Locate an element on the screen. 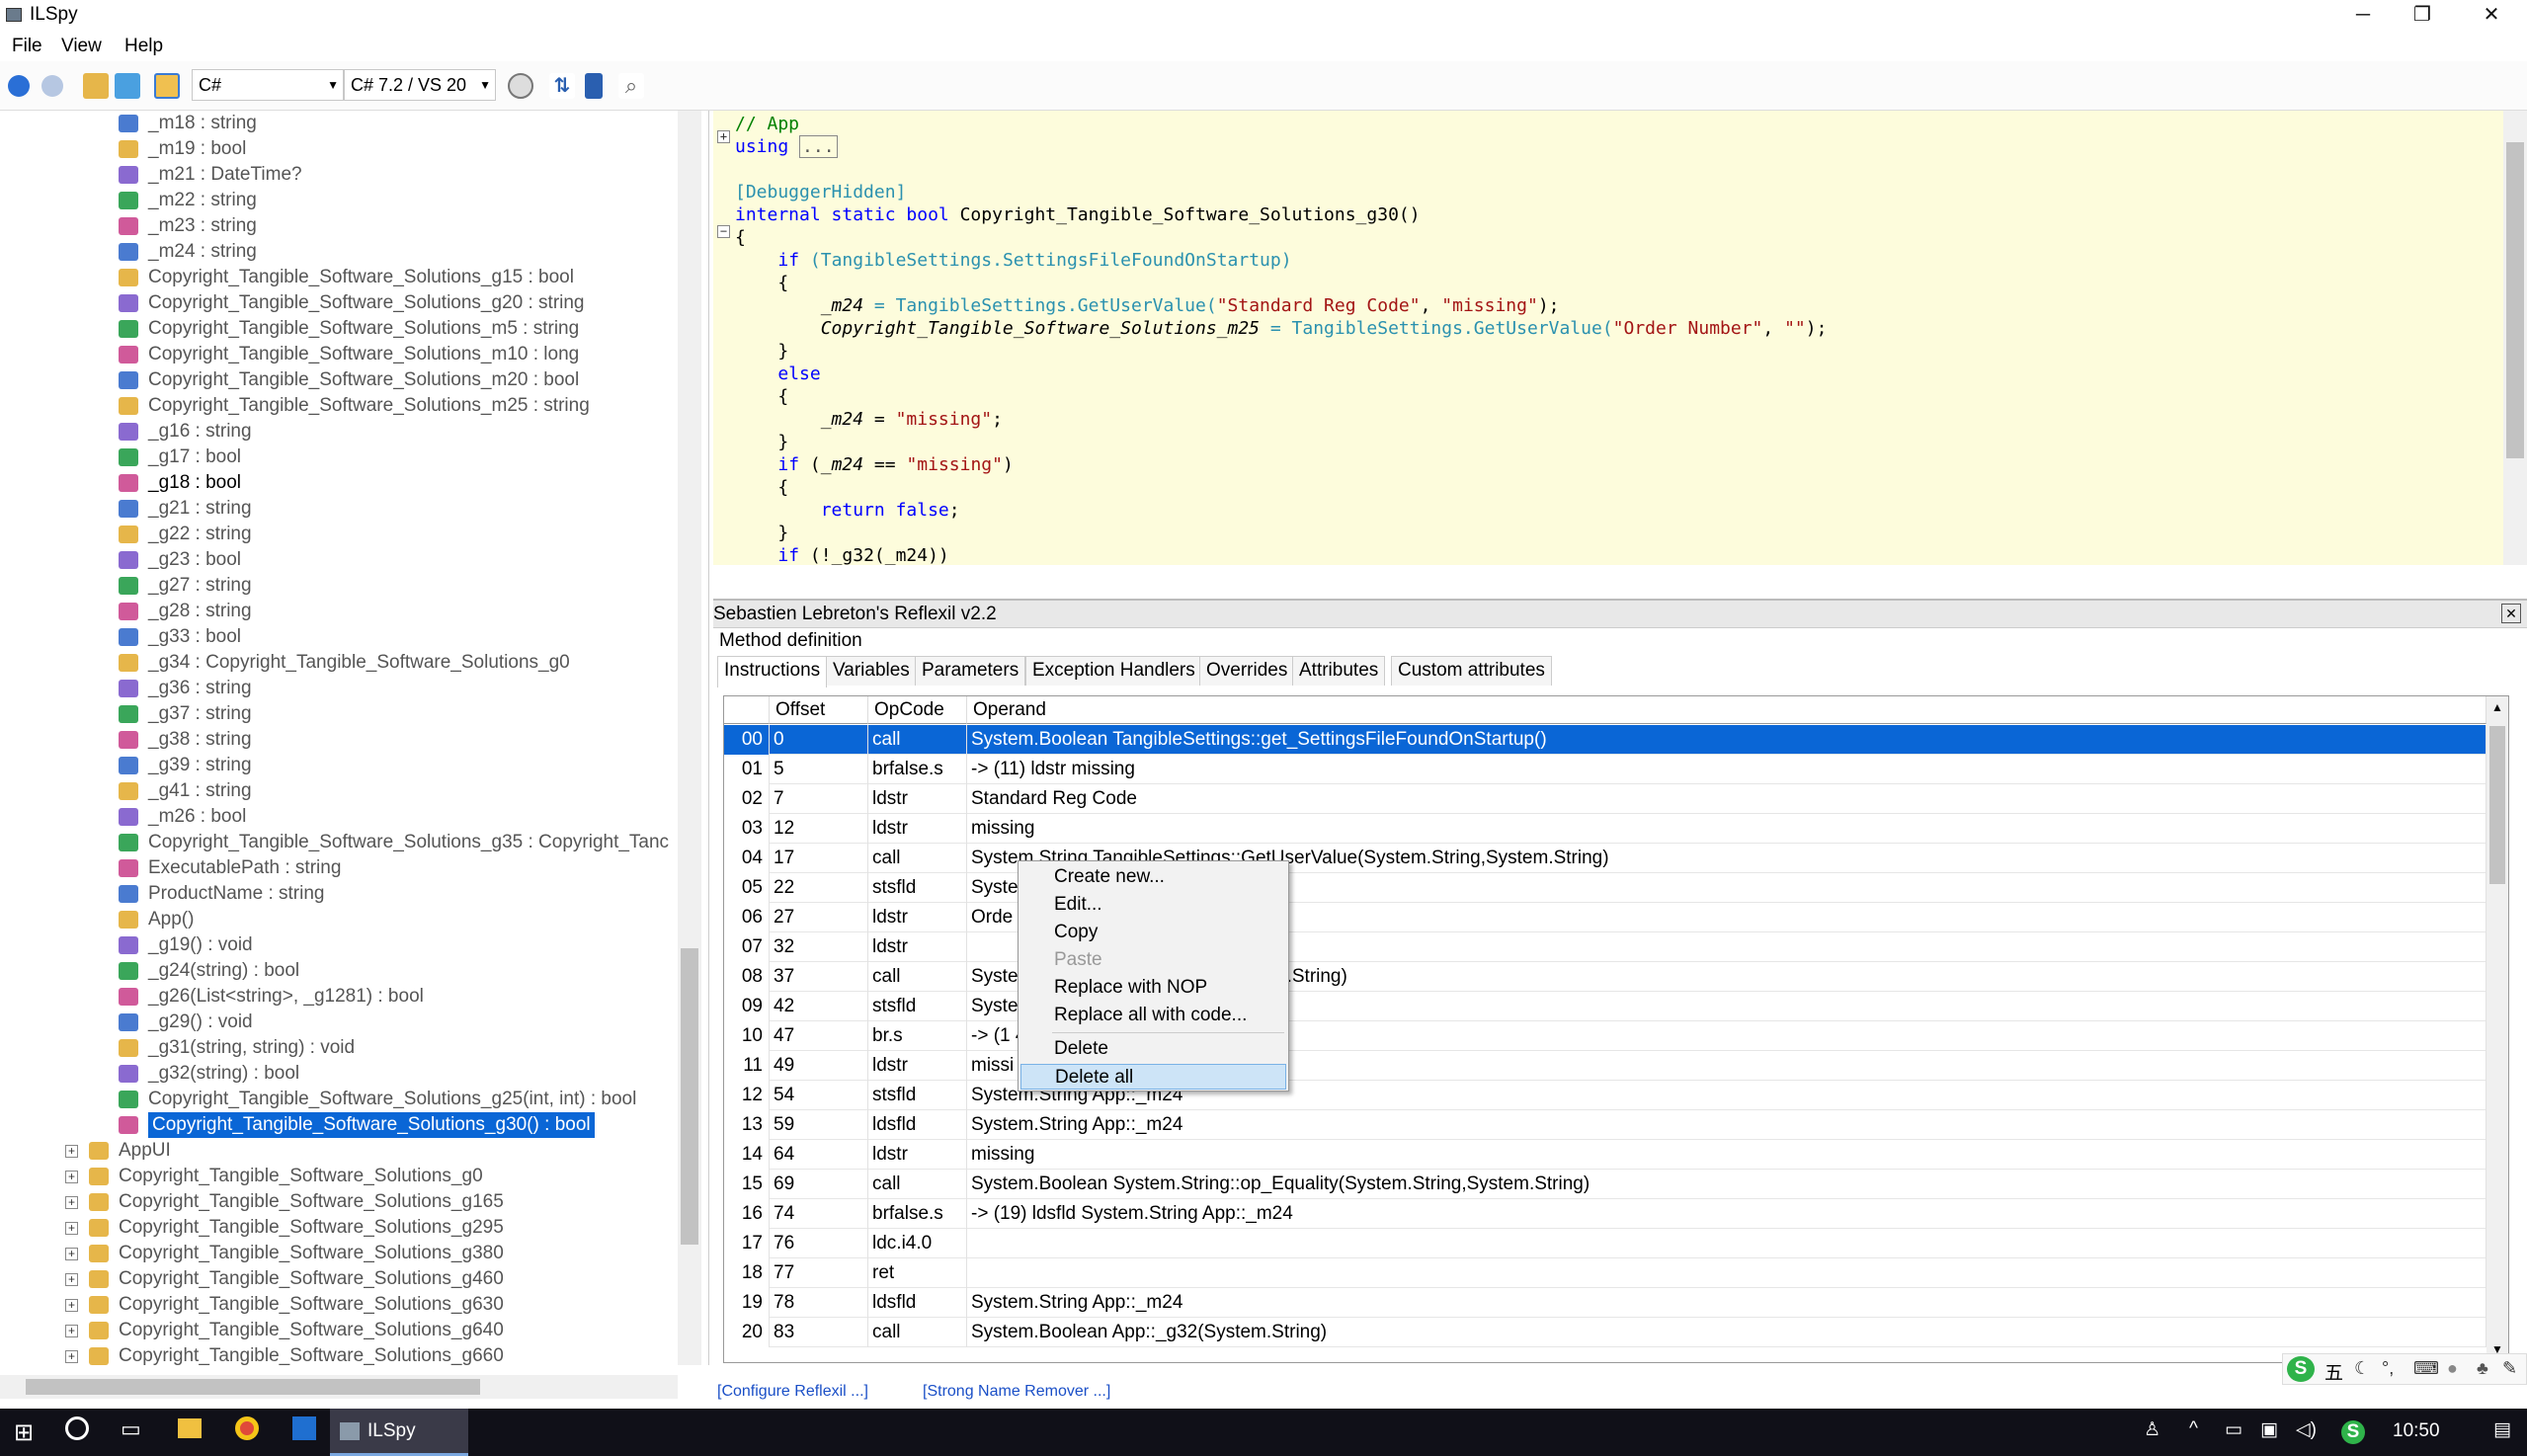 This screenshot has height=1456, width=2527. version-select: C# 7.2 / VS 20 ▼ is located at coordinates (420, 85).